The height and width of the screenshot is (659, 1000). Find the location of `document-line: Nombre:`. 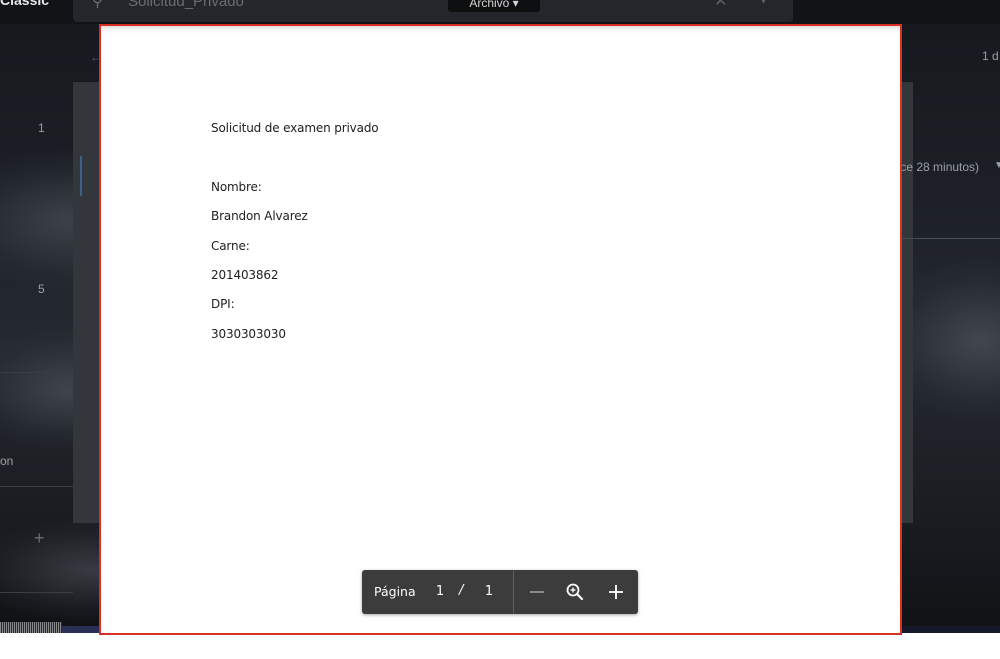

document-line: Nombre: is located at coordinates (236, 187).